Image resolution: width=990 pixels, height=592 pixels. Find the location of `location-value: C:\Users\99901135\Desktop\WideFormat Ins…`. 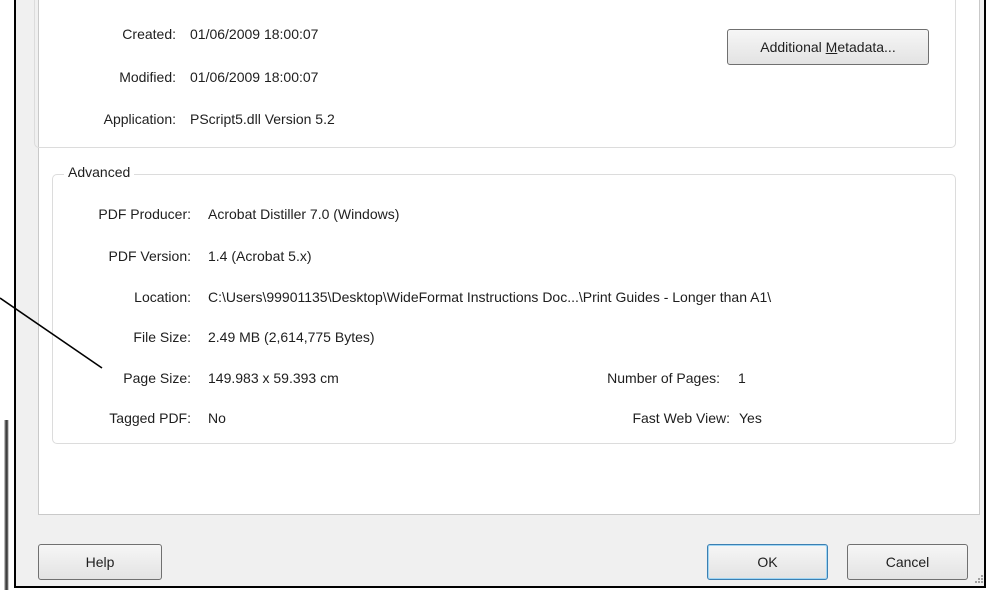

location-value: C:\Users\99901135\Desktop\WideFormat Ins… is located at coordinates (490, 297).